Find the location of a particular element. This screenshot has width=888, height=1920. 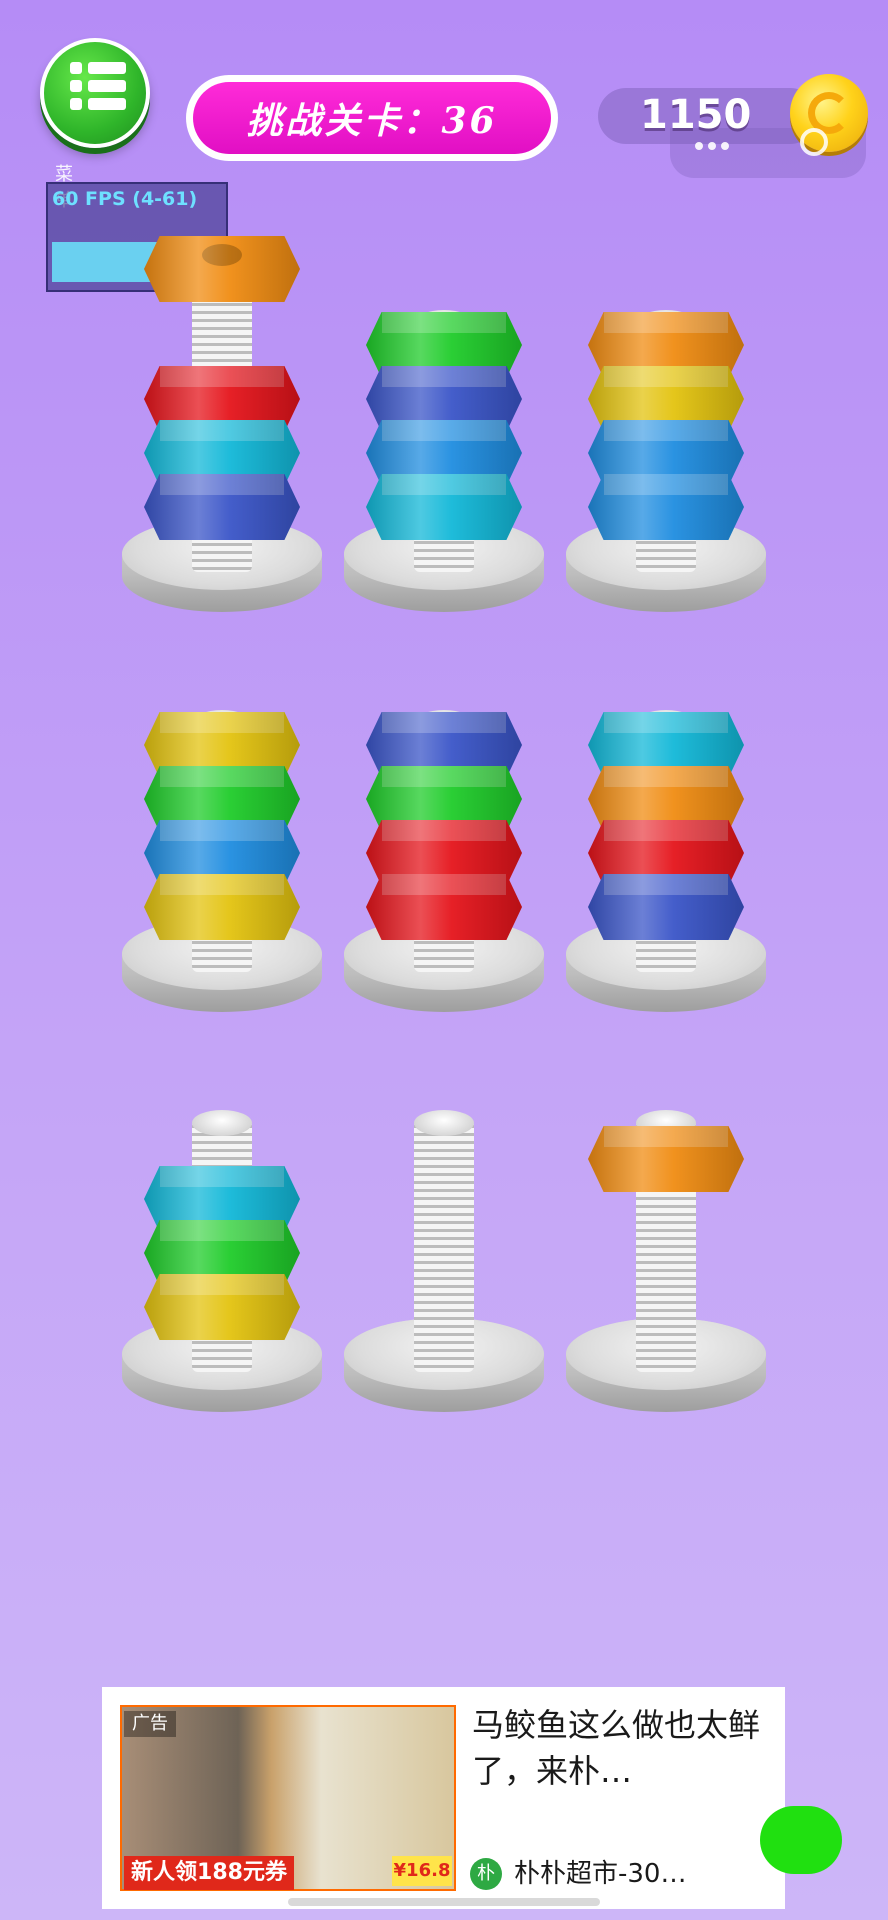

ad-promo-text: 新人领188元券 is located at coordinates (209, 1873).